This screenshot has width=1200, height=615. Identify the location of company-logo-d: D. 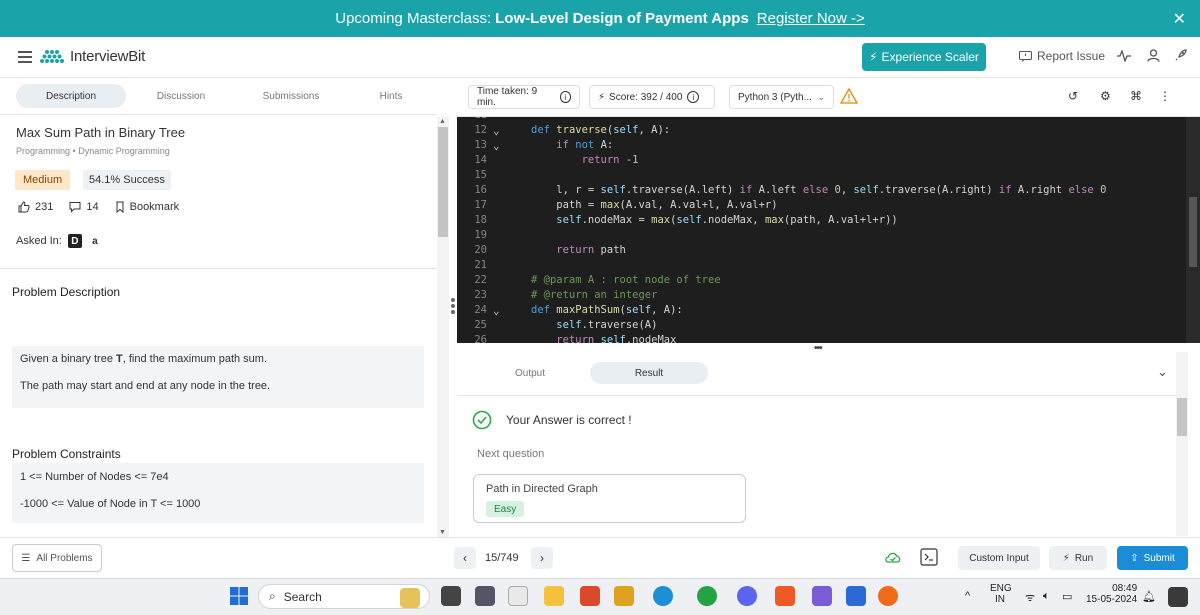
(74, 241).